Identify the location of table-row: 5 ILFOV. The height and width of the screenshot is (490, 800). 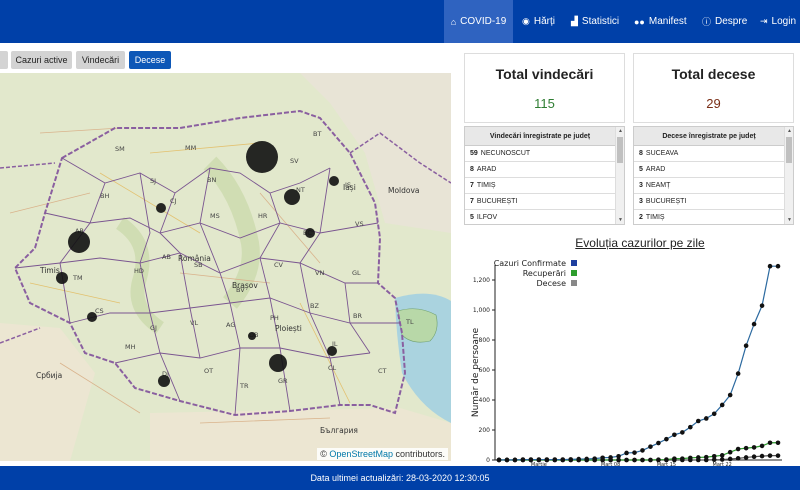
(540, 217).